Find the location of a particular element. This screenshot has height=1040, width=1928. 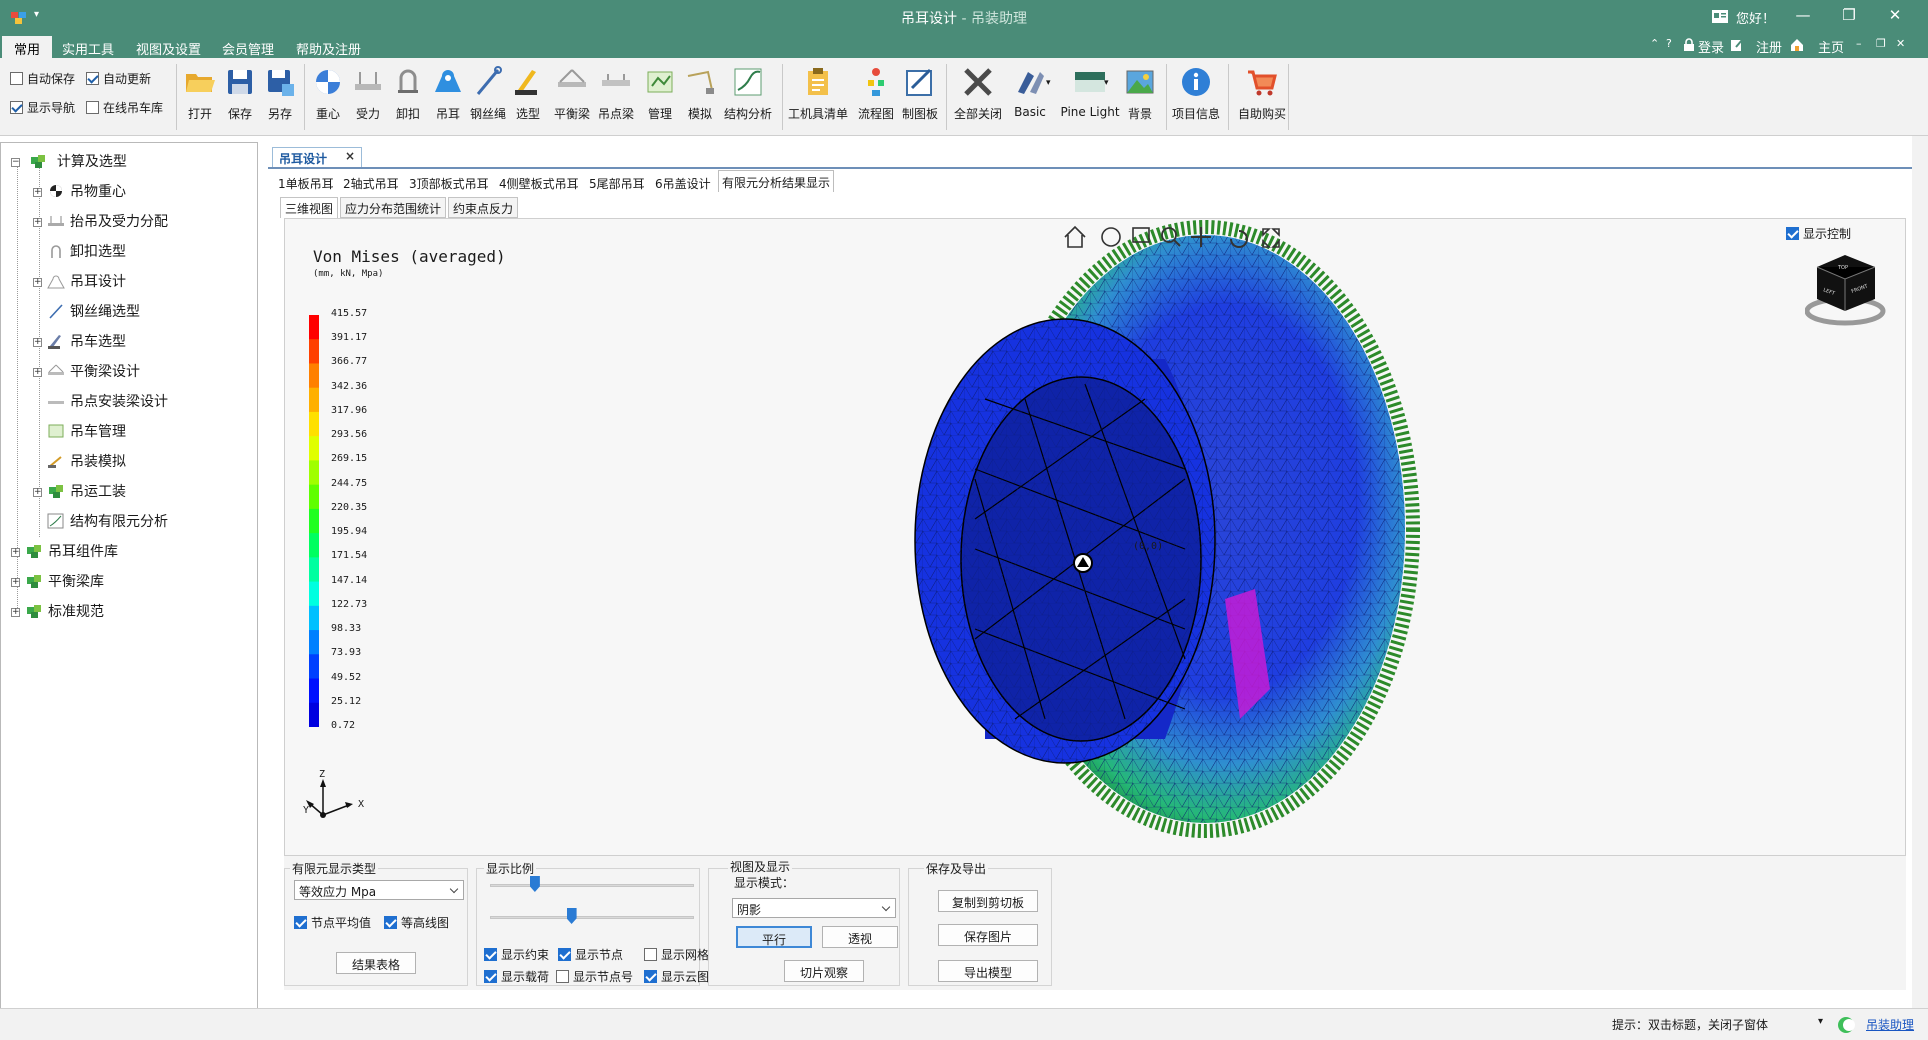

auto-save-checkbox: 自动保存 is located at coordinates (42, 78).